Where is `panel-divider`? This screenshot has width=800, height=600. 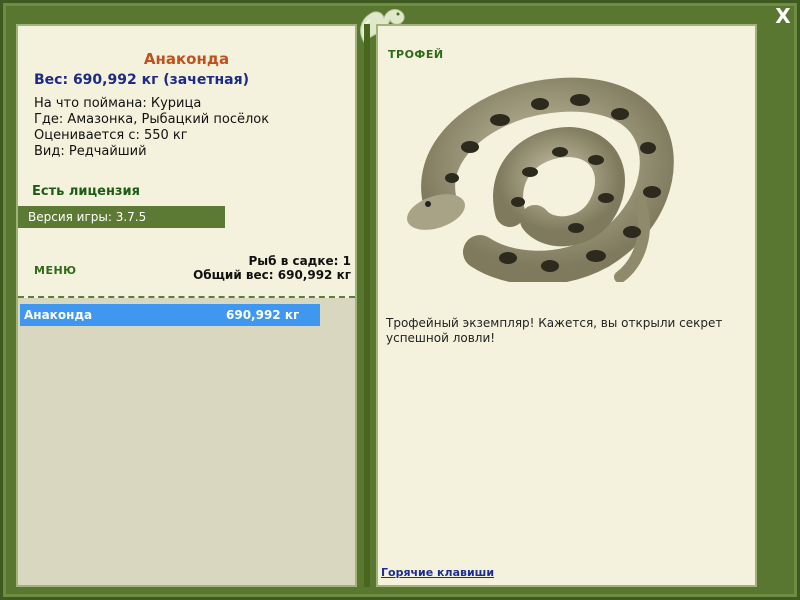
panel-divider is located at coordinates (367, 305).